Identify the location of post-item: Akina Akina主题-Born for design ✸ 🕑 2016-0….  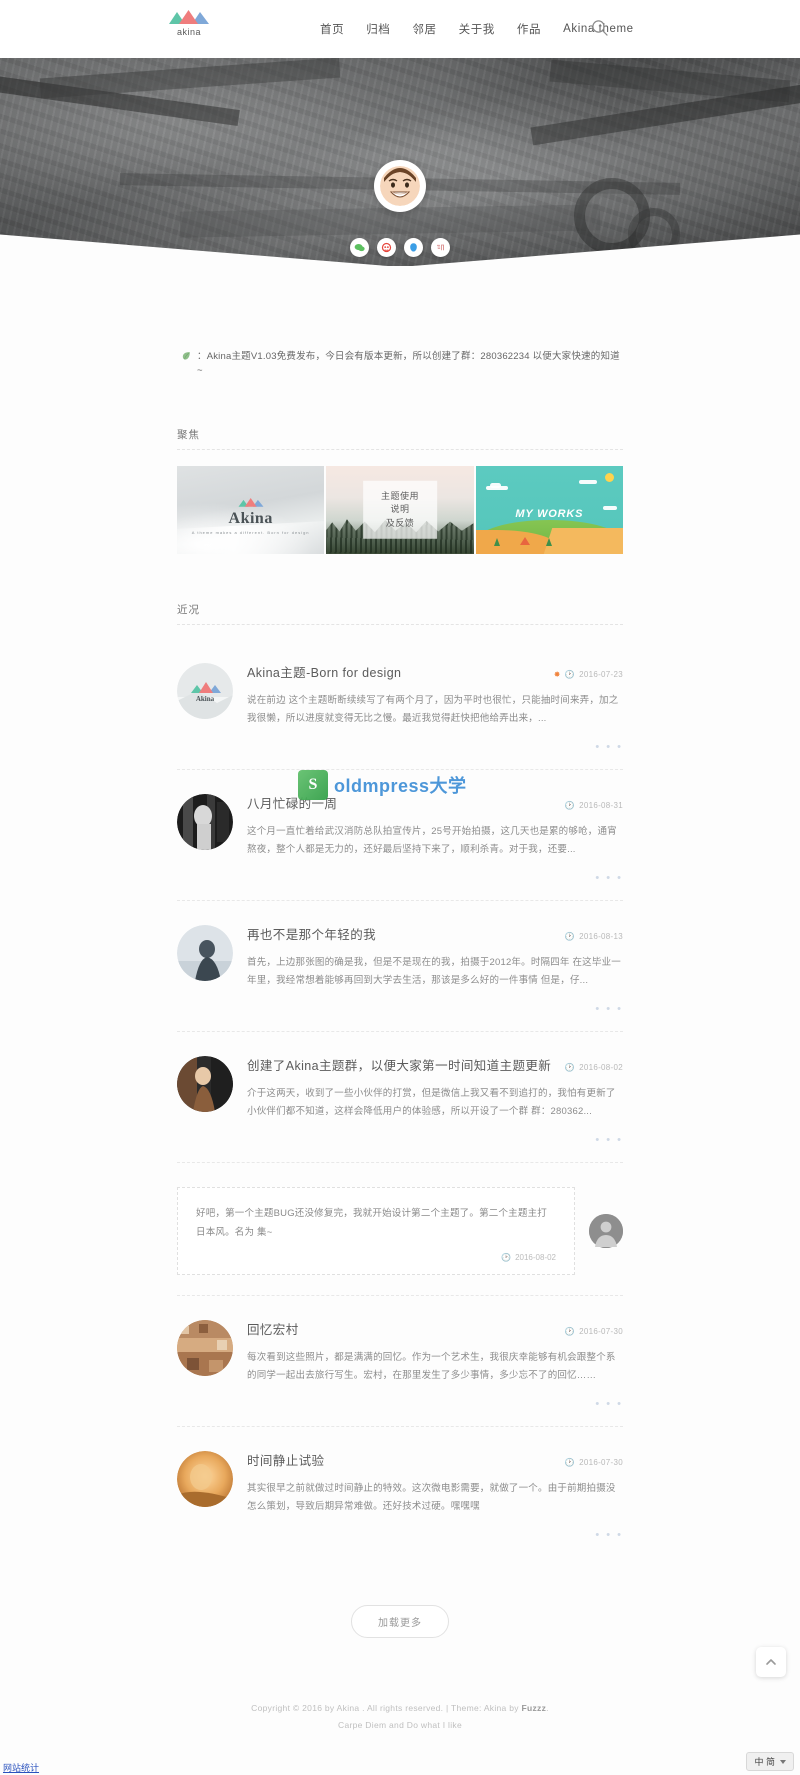
(400, 704).